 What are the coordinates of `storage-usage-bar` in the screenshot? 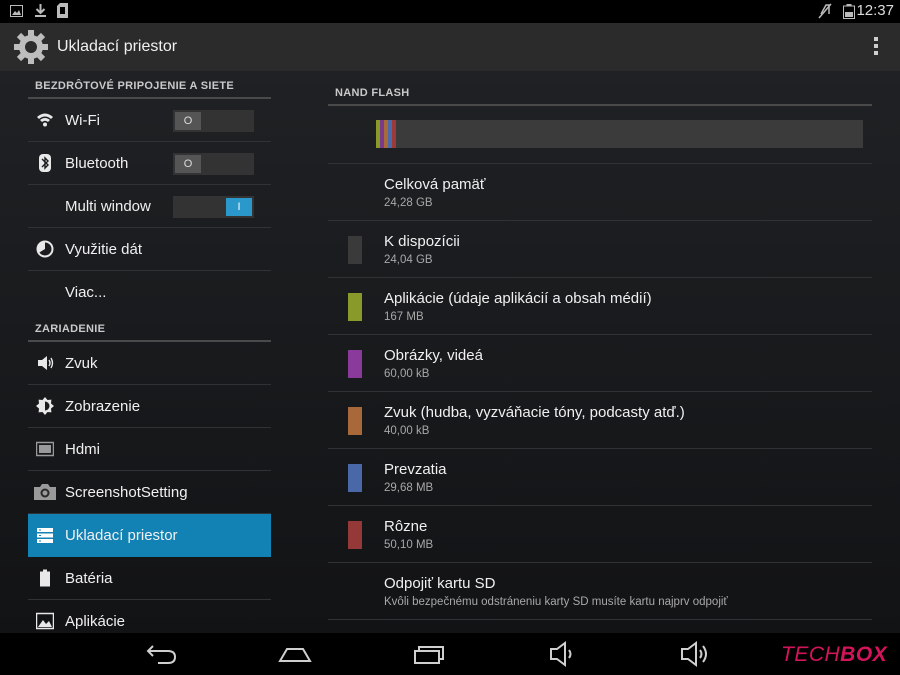 It's located at (619, 134).